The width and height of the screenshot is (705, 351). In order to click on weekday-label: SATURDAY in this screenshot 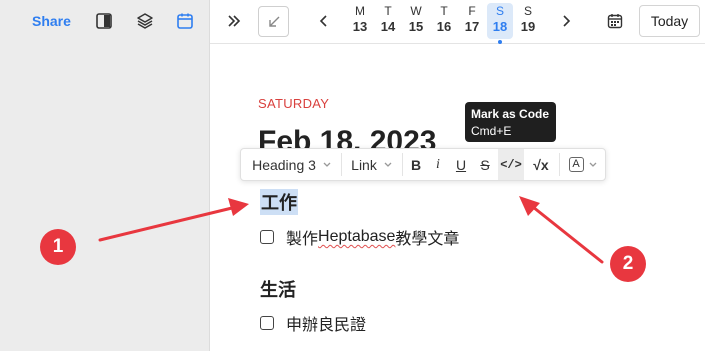, I will do `click(294, 103)`.